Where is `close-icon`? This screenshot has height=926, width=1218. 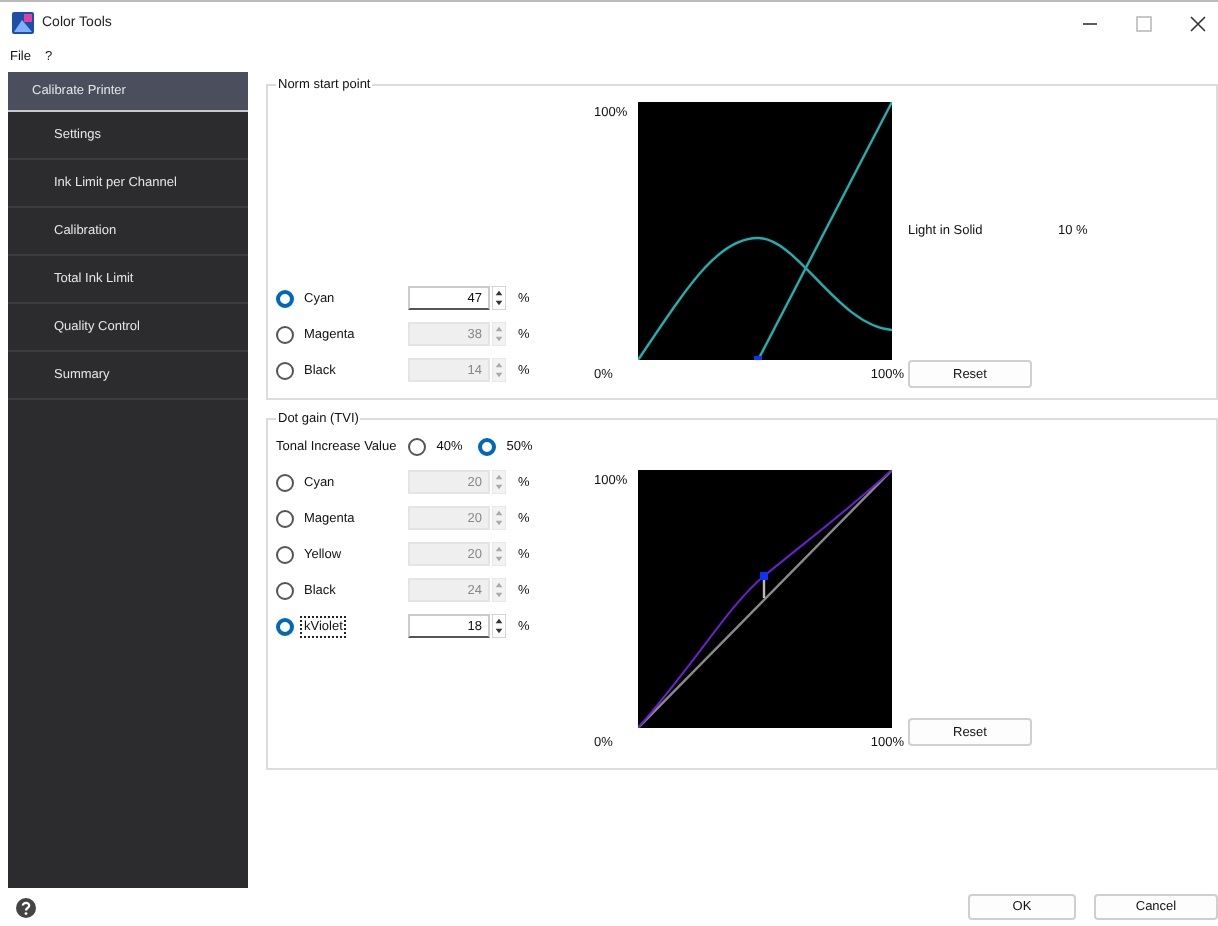 close-icon is located at coordinates (1198, 23).